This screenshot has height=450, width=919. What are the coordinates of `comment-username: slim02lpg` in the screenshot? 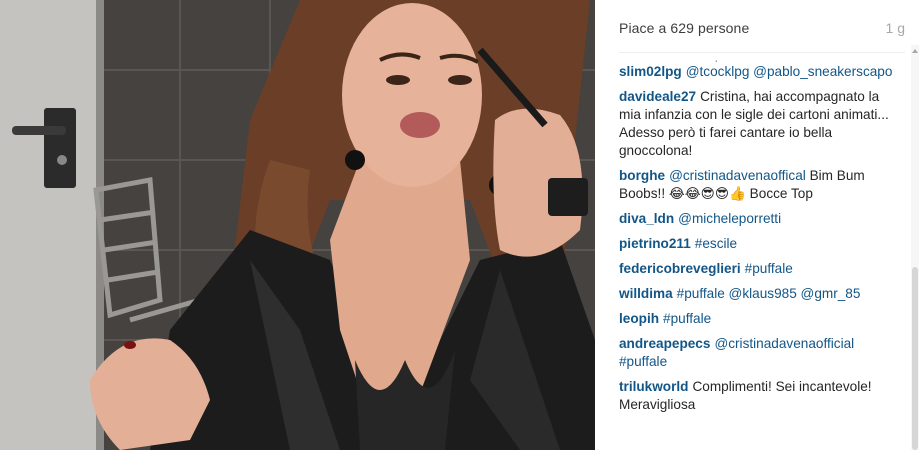 It's located at (650, 71).